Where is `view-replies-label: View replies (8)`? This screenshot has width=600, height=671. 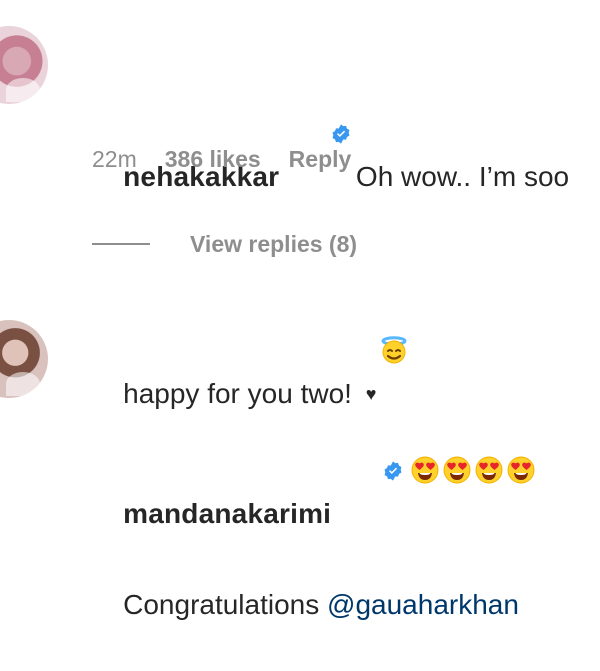 view-replies-label: View replies (8) is located at coordinates (274, 243).